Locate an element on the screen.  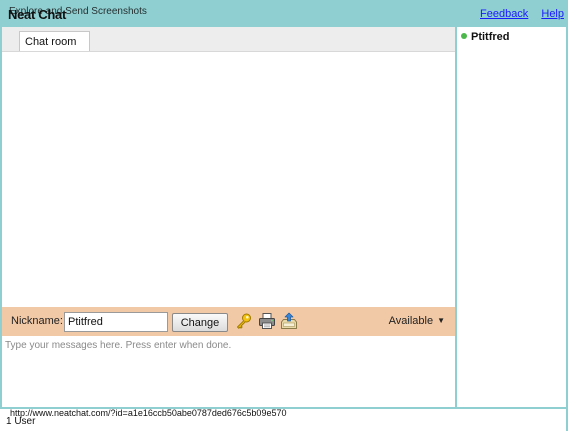
tab-strip: Chat room is located at coordinates (228, 39).